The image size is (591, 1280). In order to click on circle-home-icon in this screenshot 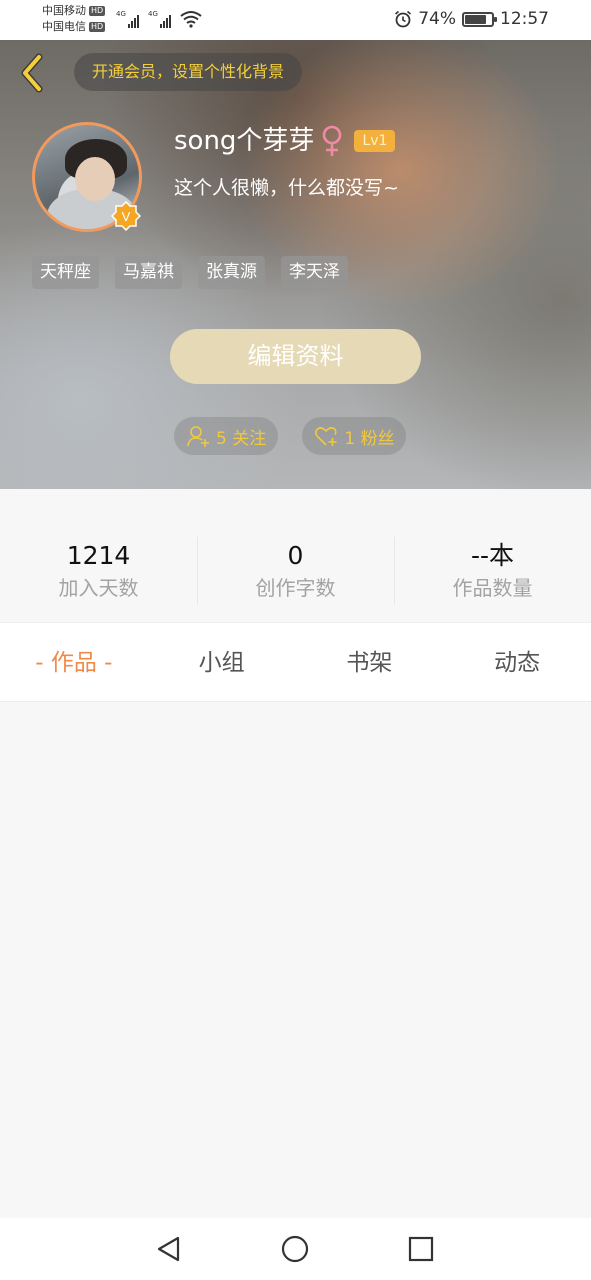, I will do `click(295, 1249)`.